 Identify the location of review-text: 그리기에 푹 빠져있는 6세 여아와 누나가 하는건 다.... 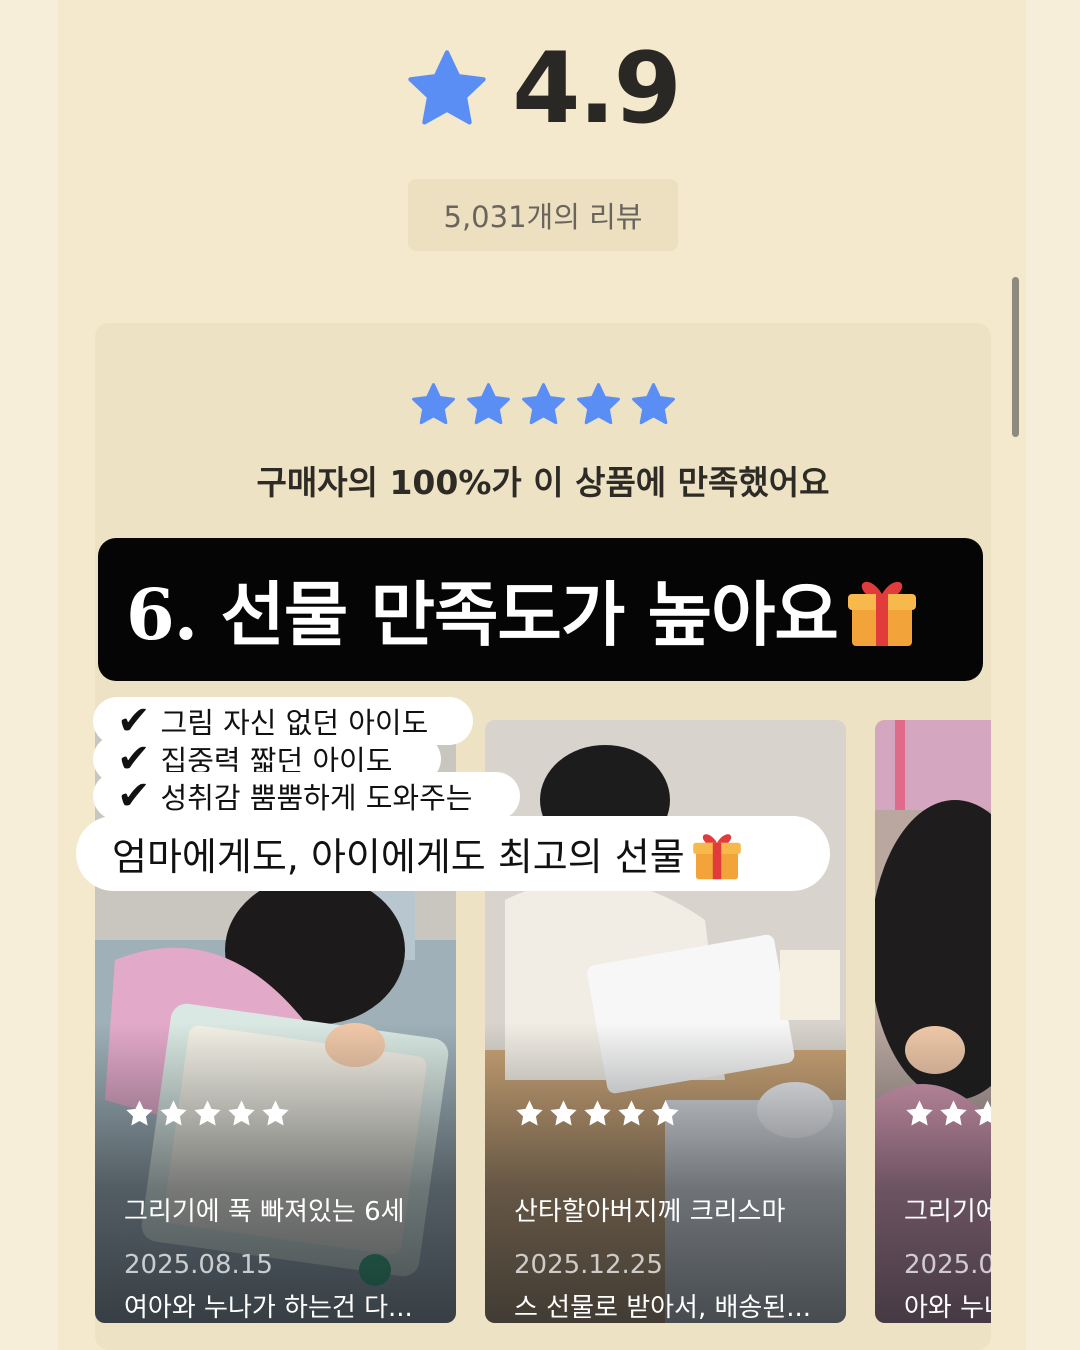
(268, 1260).